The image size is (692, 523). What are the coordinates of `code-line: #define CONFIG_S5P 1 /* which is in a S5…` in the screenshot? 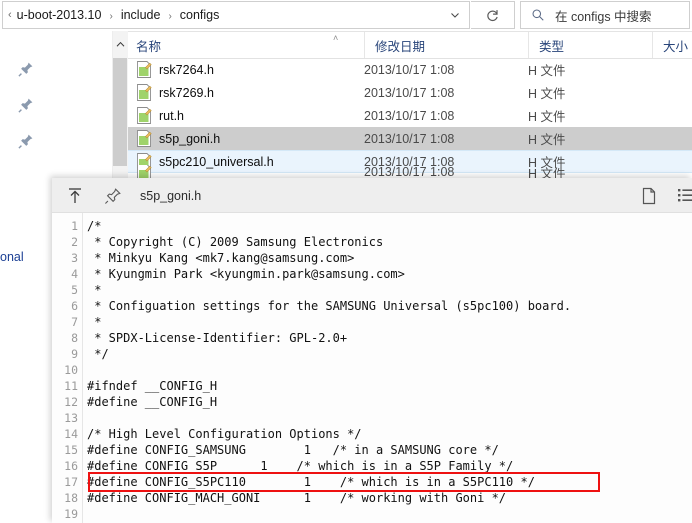 It's located at (300, 466).